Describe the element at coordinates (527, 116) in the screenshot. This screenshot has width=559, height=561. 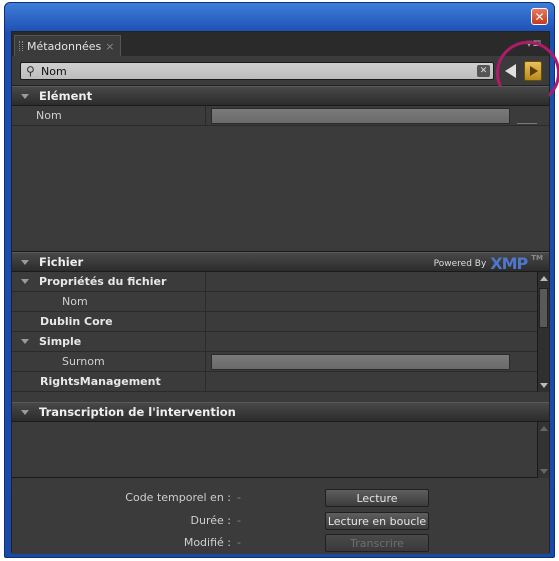
I see `element-nom-extra` at that location.